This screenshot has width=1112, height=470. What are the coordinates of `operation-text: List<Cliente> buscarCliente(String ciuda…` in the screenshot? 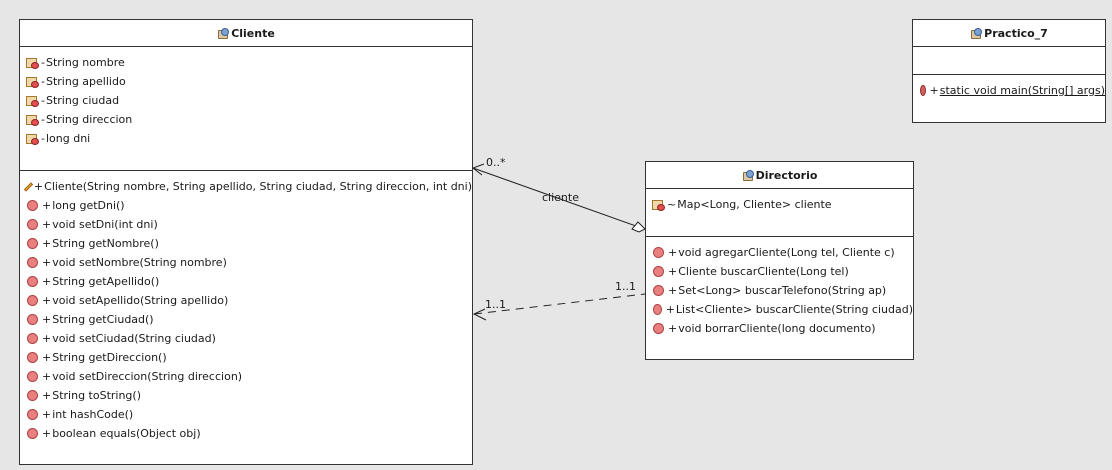 It's located at (794, 309).